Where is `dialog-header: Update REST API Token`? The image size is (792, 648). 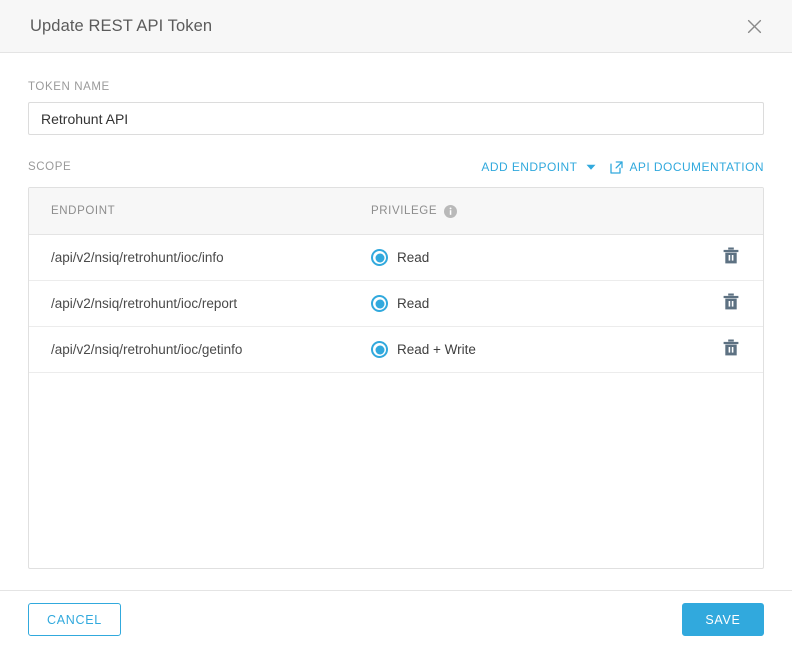
dialog-header: Update REST API Token is located at coordinates (396, 26).